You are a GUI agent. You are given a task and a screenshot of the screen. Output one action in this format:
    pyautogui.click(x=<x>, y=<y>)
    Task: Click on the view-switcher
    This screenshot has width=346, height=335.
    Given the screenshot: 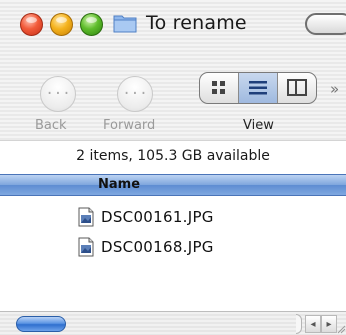 What is the action you would take?
    pyautogui.click(x=258, y=88)
    